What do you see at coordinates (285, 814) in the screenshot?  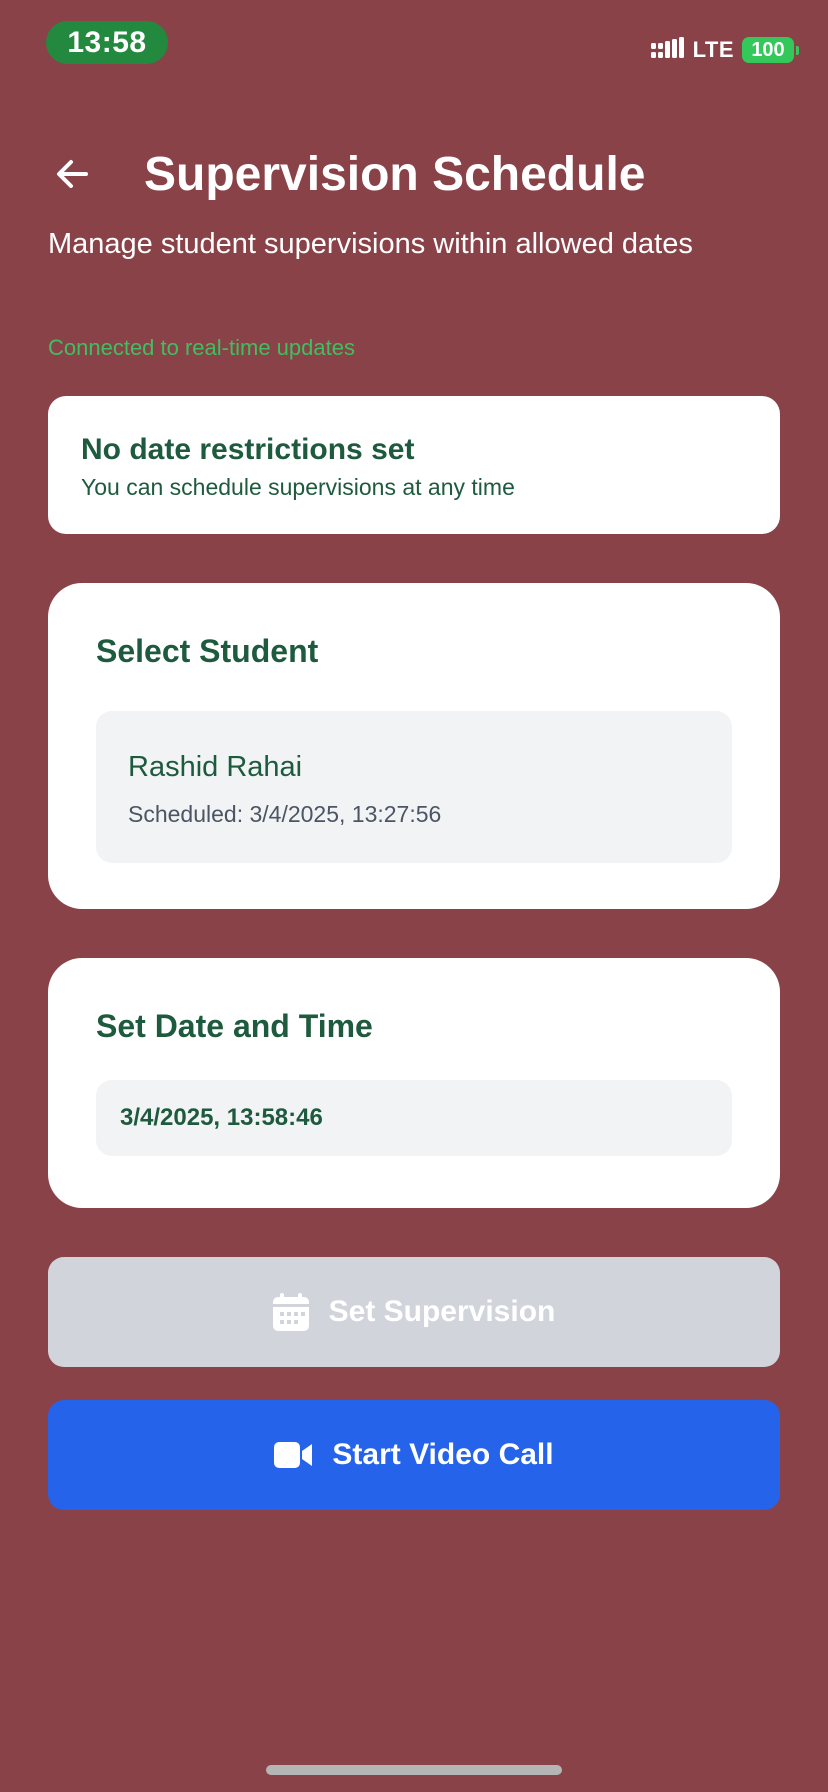 I see `student-scheduled-time: Scheduled: 3/4/2025, 13:27:56` at bounding box center [285, 814].